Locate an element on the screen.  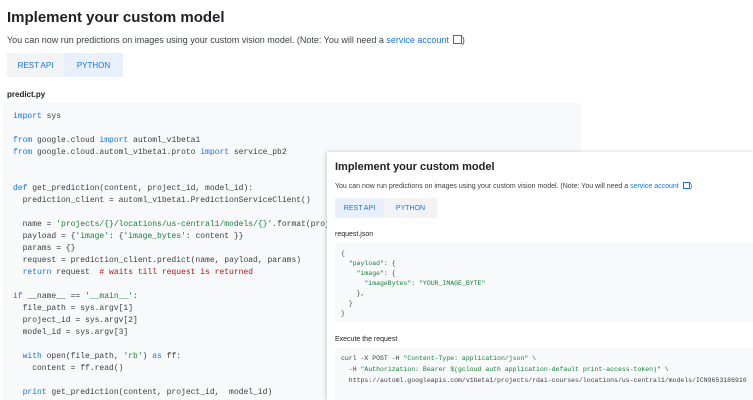
json-line: }, is located at coordinates (353, 293).